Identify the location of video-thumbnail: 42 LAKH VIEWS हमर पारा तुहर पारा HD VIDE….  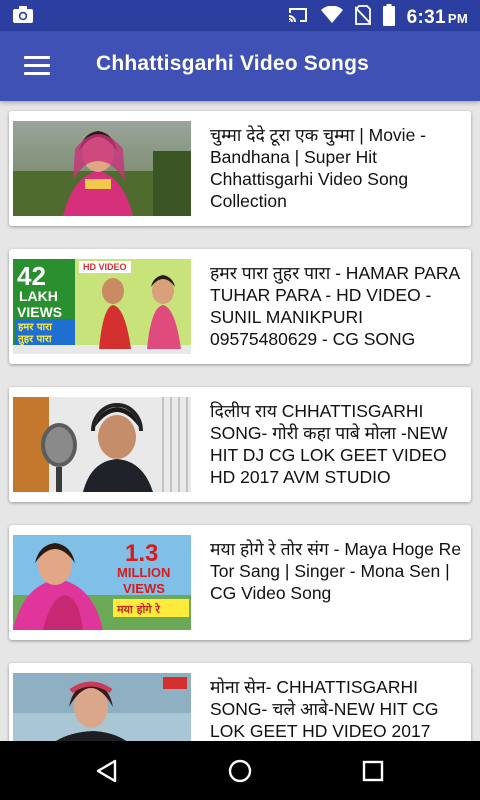
(102, 306).